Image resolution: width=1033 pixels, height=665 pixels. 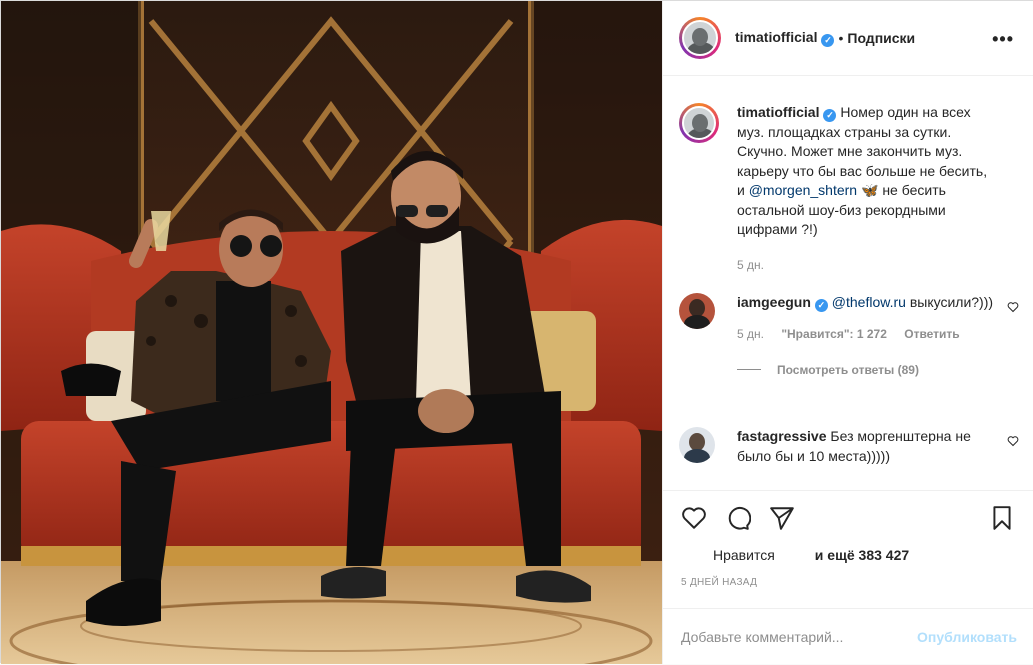 I want to click on comment-mention-link: @theflow.ru, so click(x=869, y=302).